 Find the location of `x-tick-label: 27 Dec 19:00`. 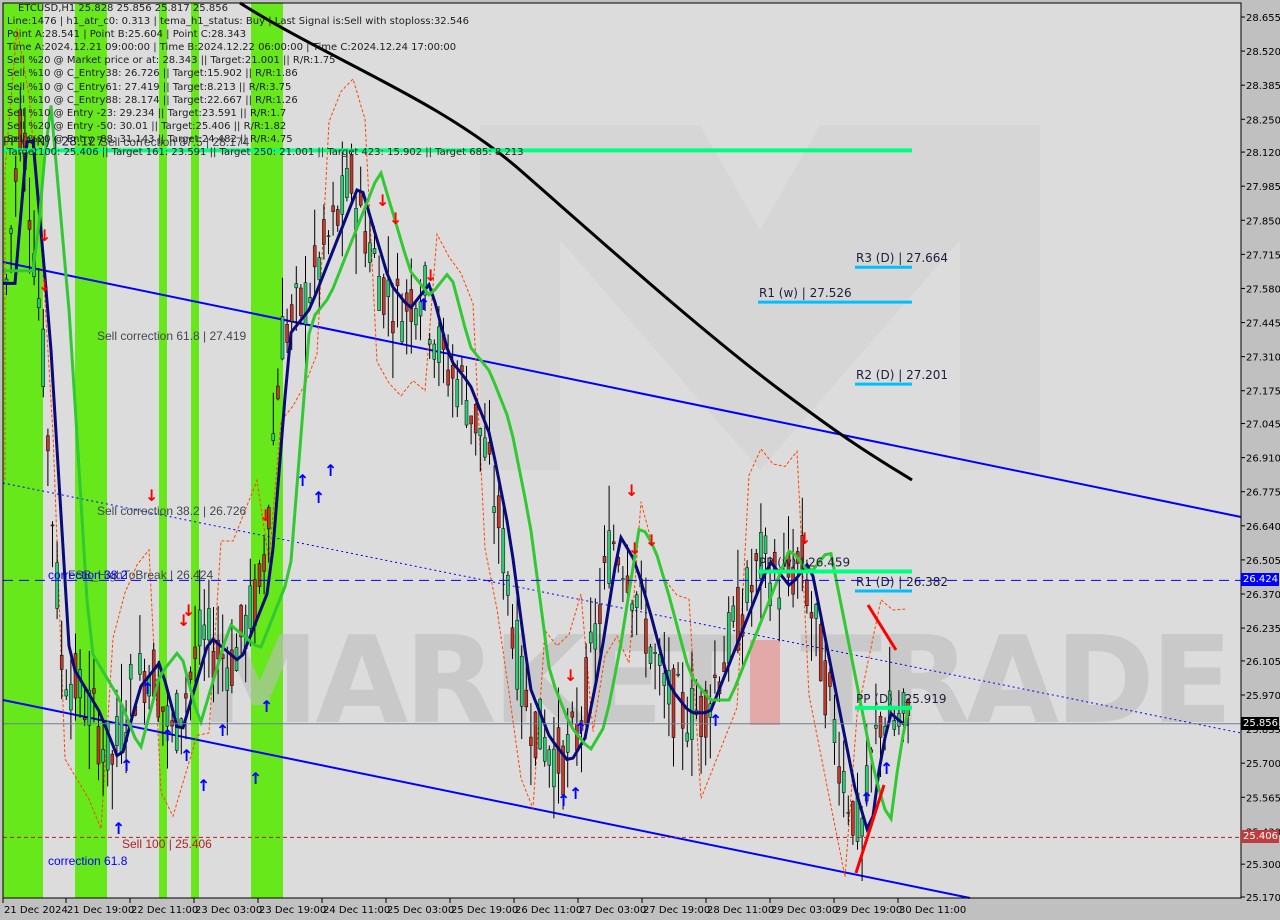

x-tick-label: 27 Dec 19:00 is located at coordinates (676, 910).